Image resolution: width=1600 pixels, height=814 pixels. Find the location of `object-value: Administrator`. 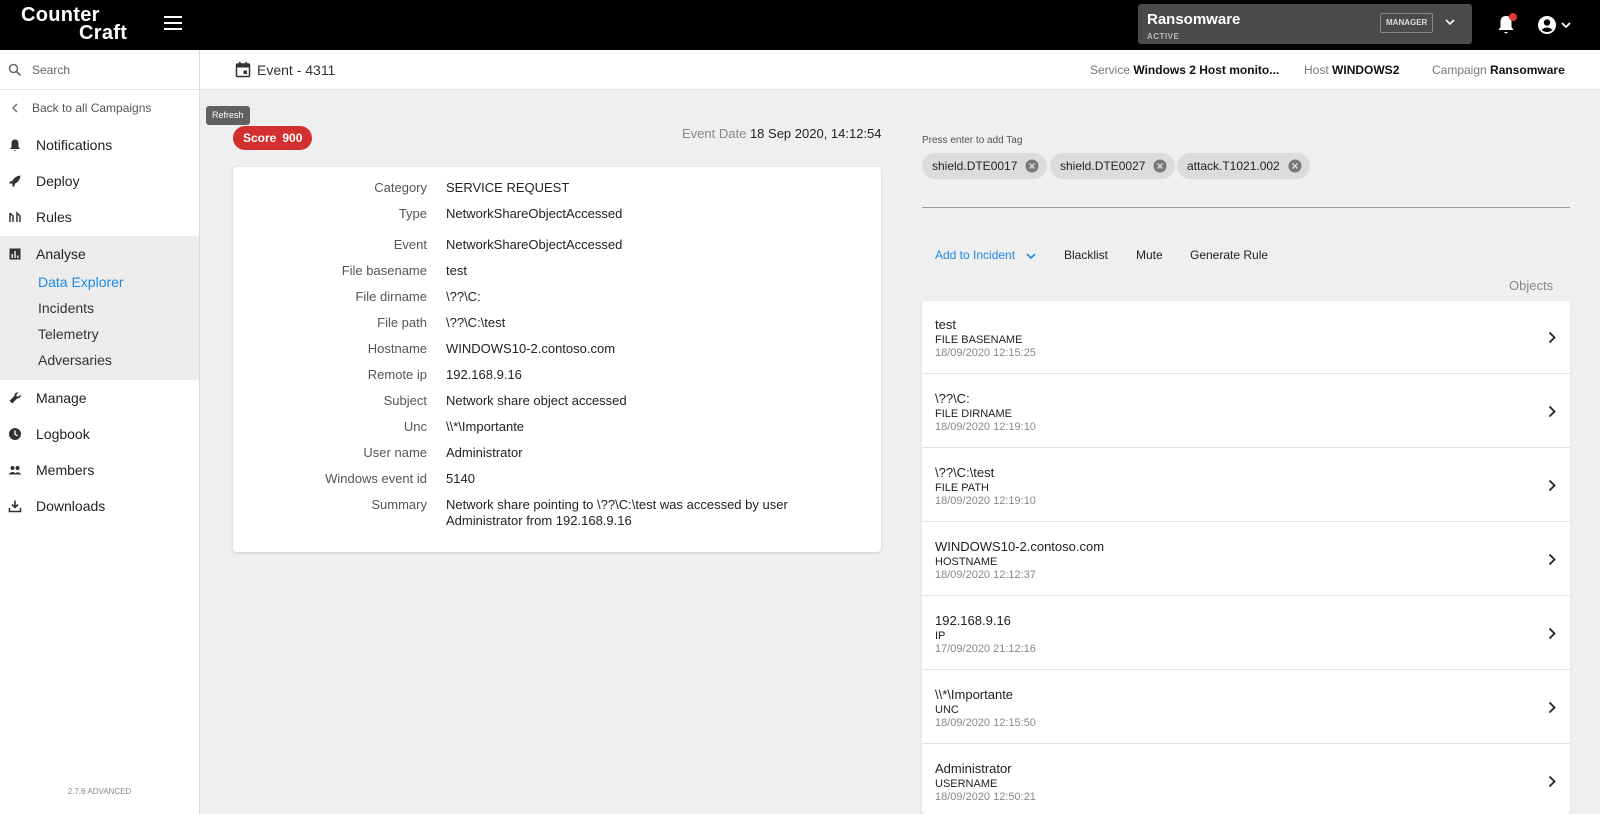

object-value: Administrator is located at coordinates (973, 768).